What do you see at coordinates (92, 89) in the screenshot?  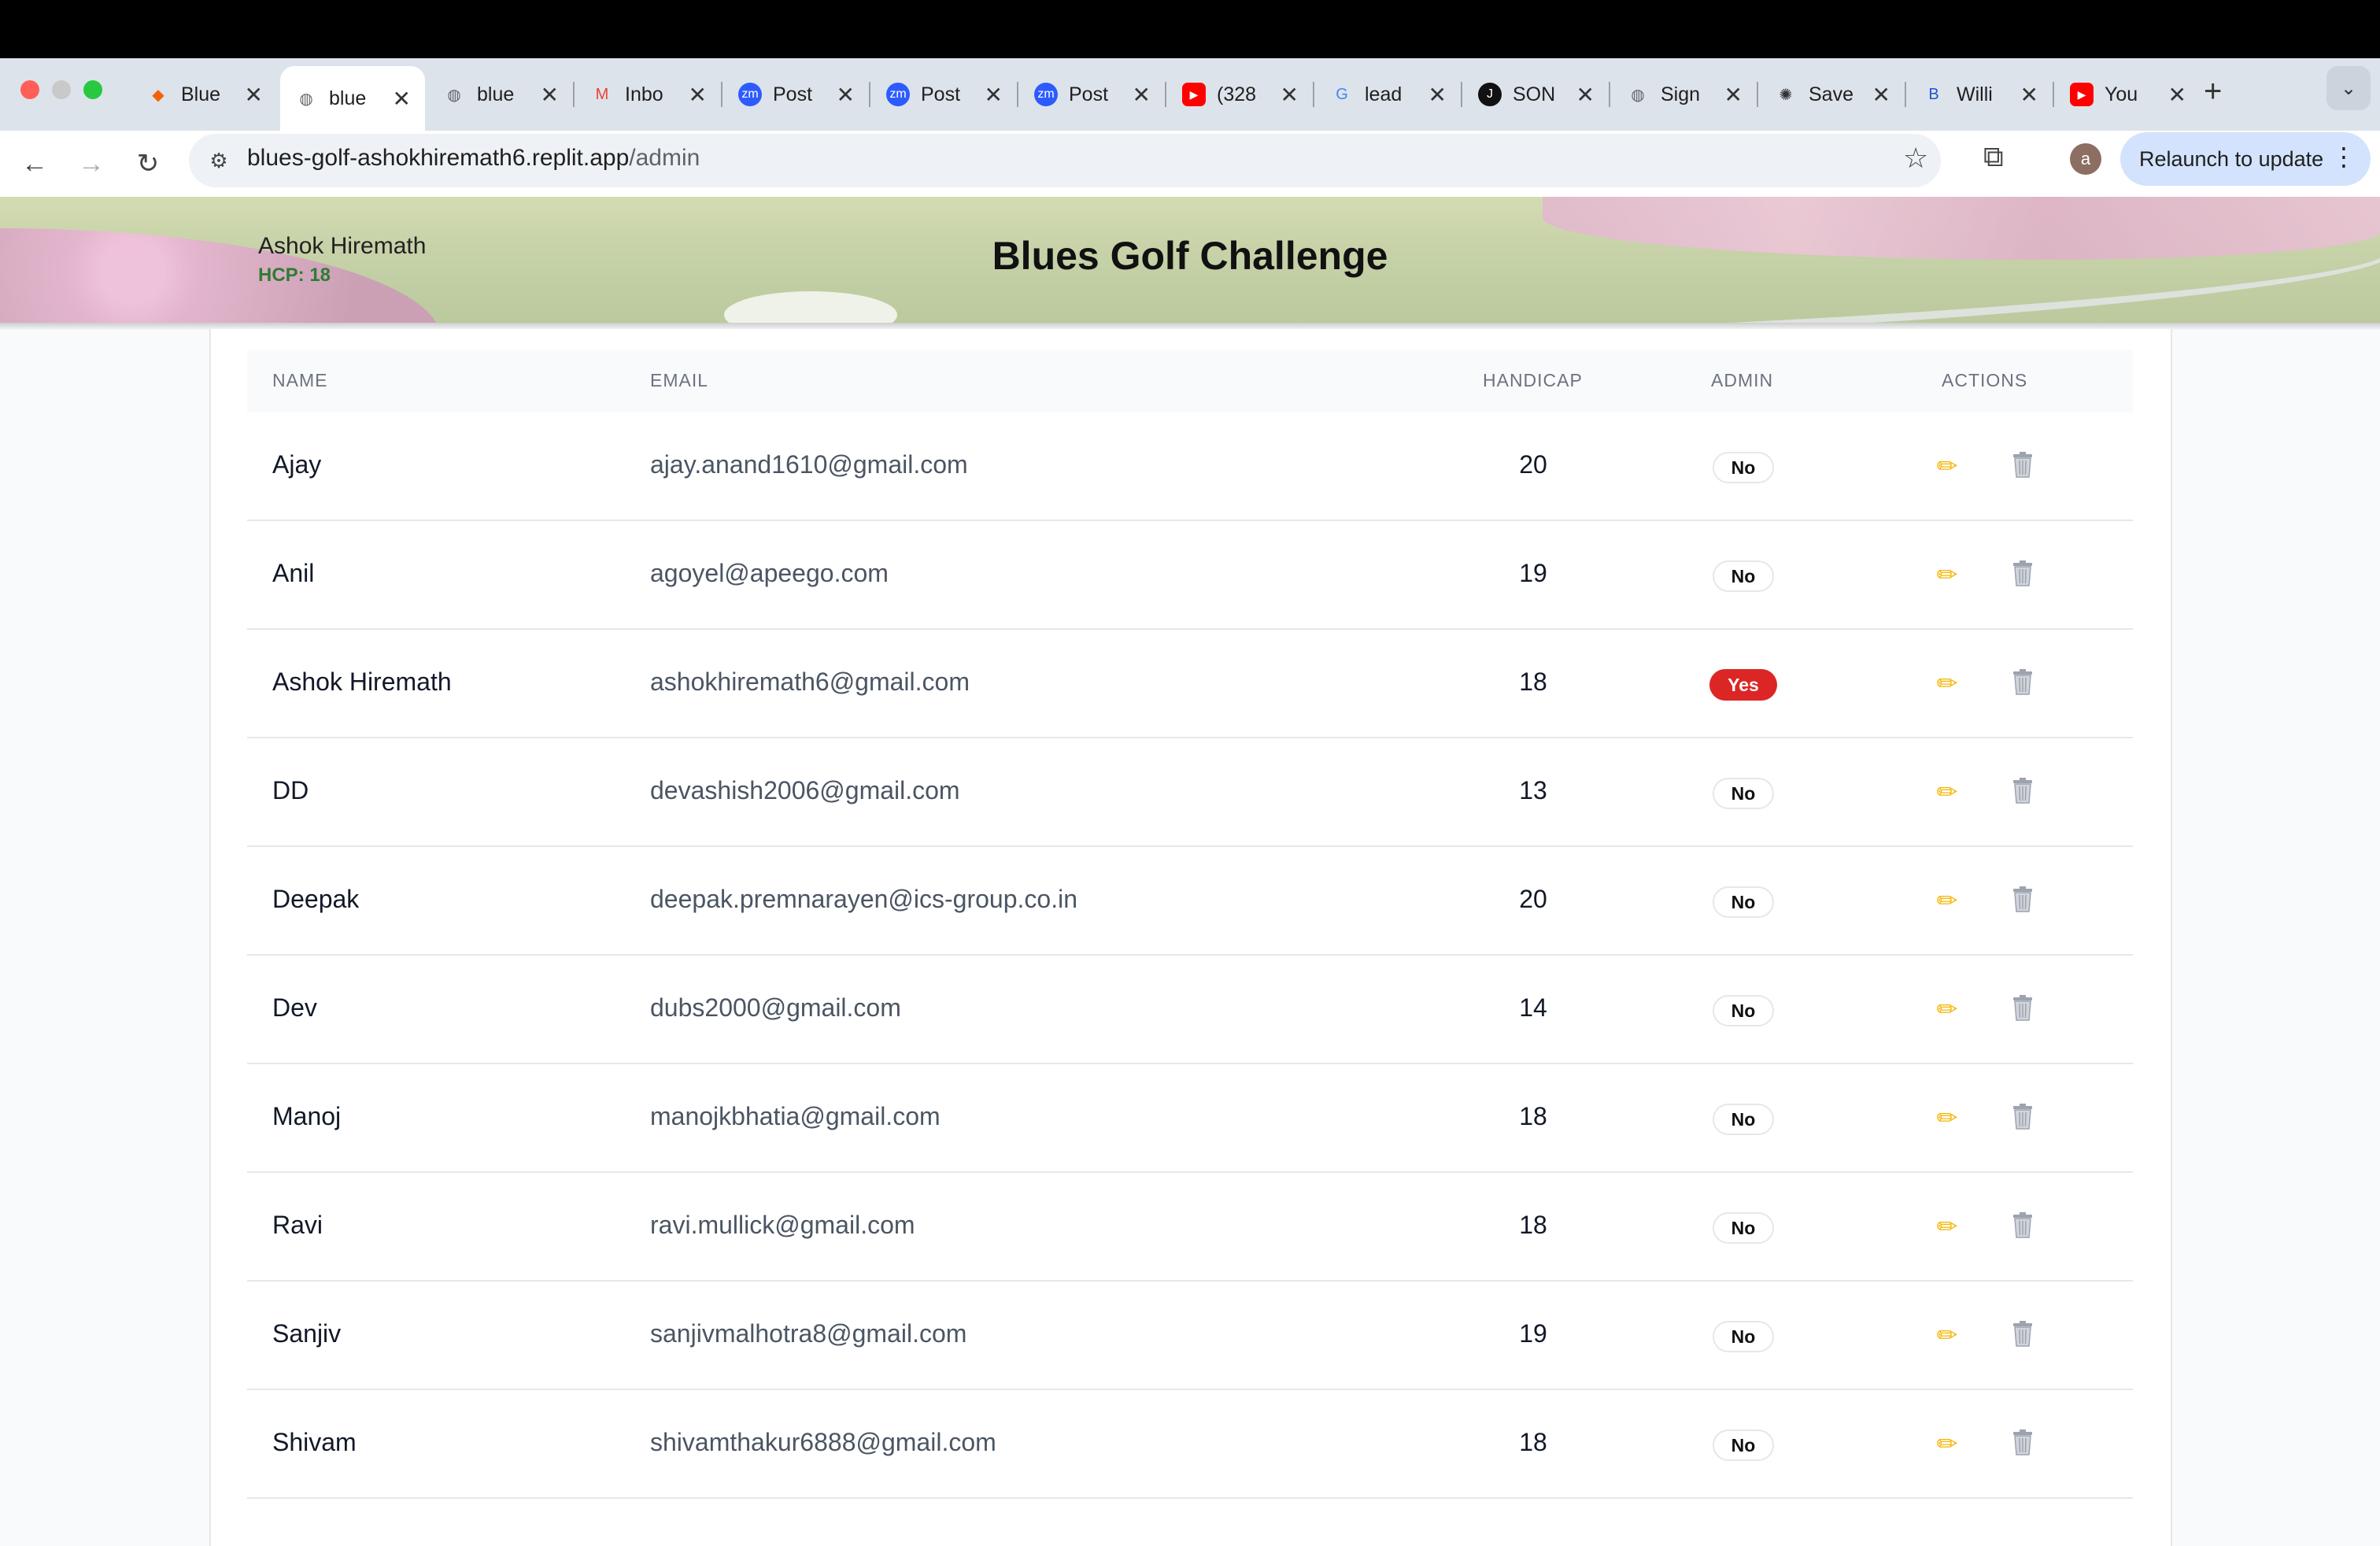 I see `window-zoom-button` at bounding box center [92, 89].